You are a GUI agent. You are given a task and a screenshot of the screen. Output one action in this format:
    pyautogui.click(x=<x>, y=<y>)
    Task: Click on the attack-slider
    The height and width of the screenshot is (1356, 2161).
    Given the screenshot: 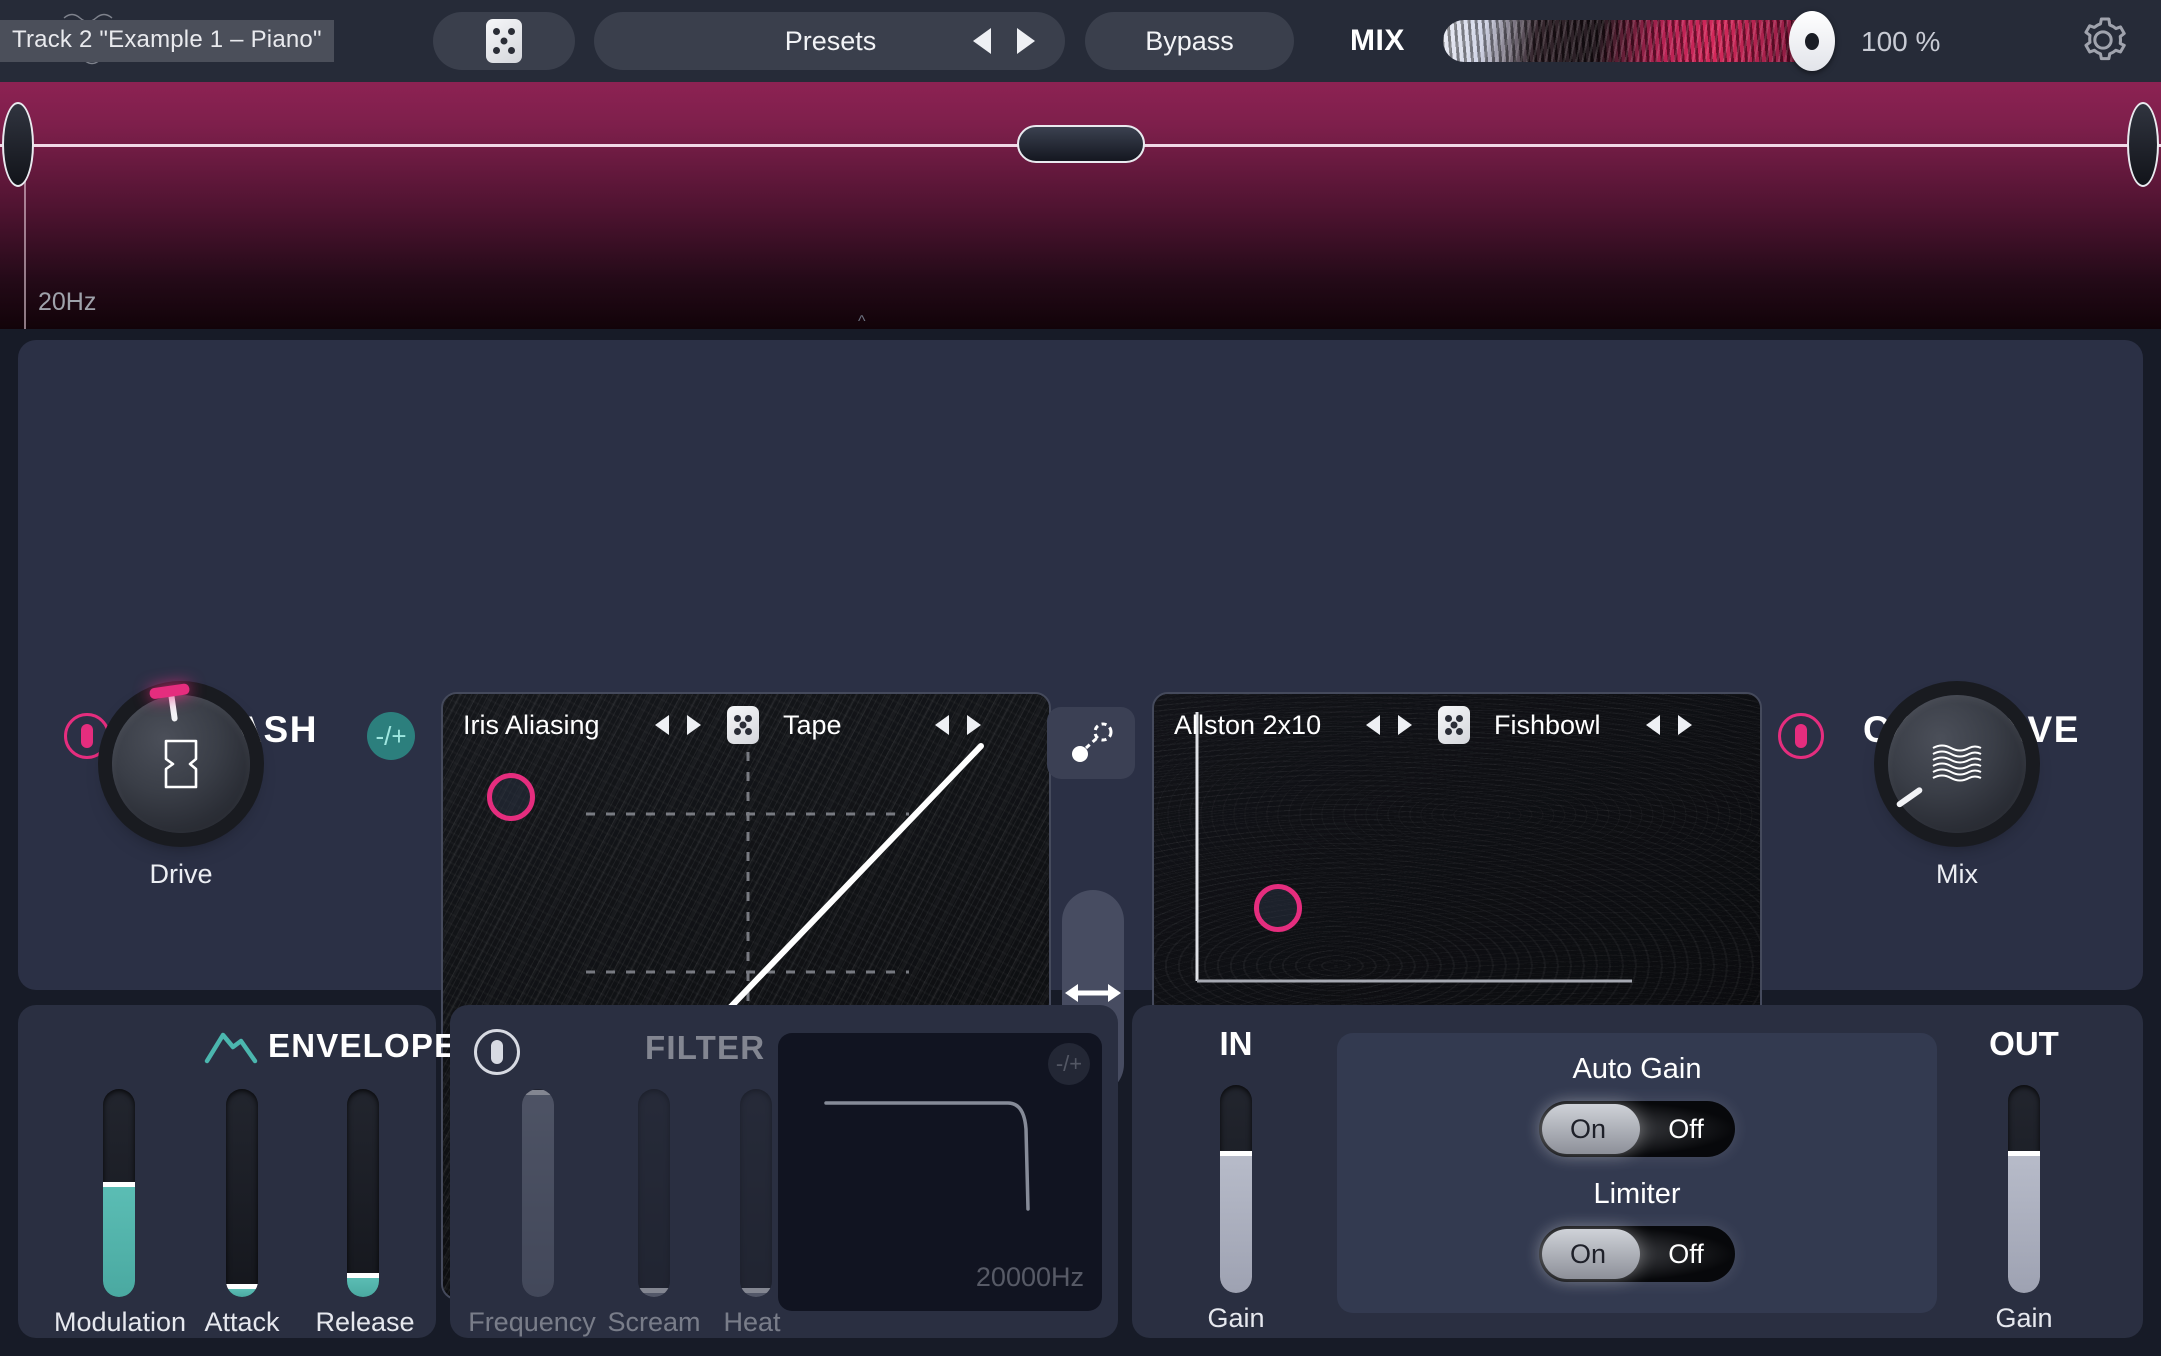 What is the action you would take?
    pyautogui.click(x=242, y=1193)
    